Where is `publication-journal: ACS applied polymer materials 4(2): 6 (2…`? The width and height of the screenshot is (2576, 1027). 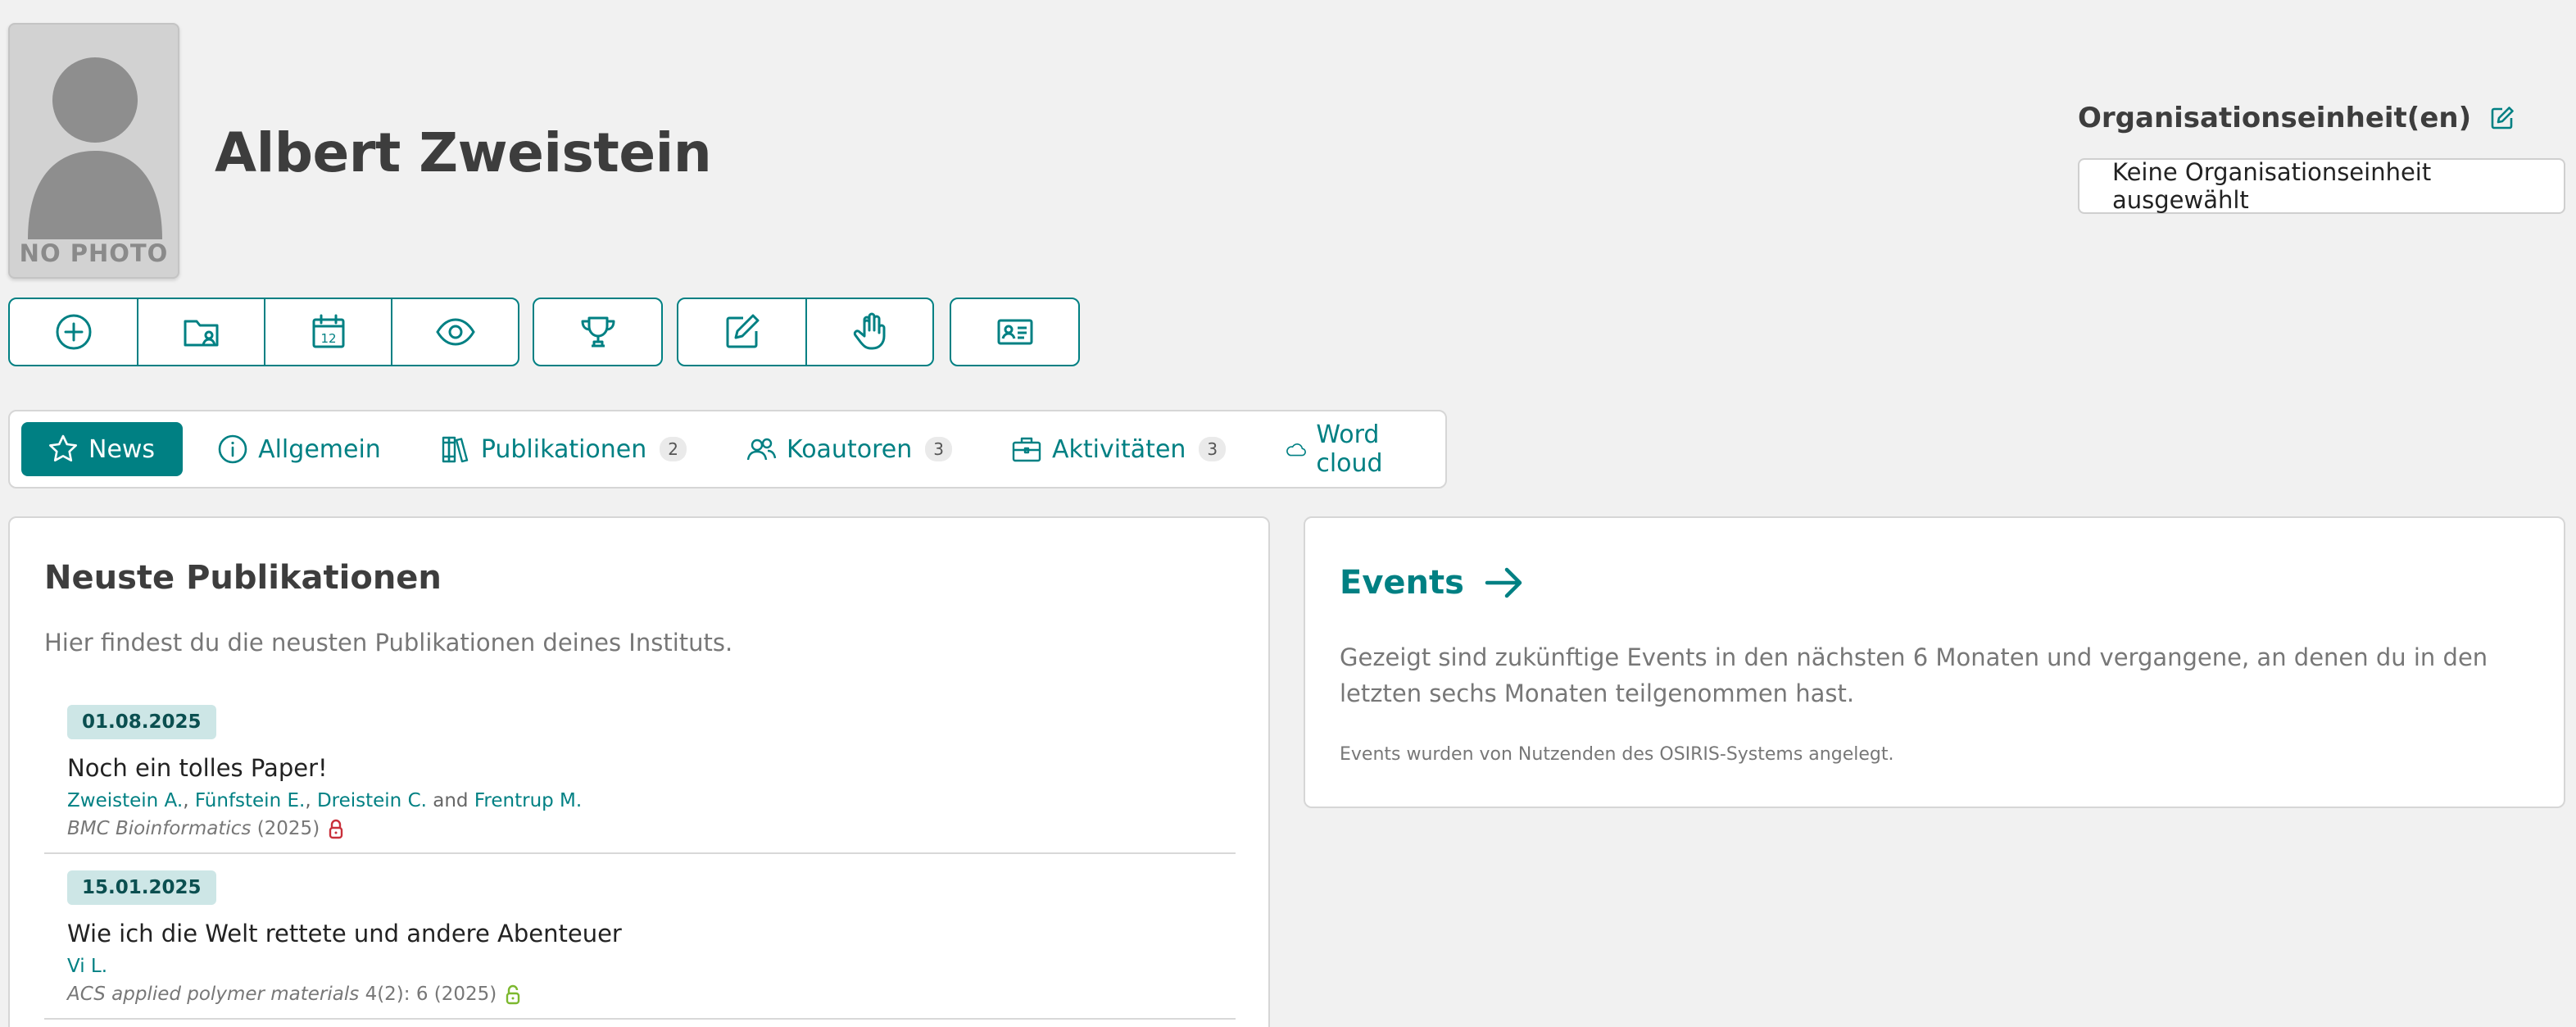 publication-journal: ACS applied polymer materials 4(2): 6 (2… is located at coordinates (294, 994).